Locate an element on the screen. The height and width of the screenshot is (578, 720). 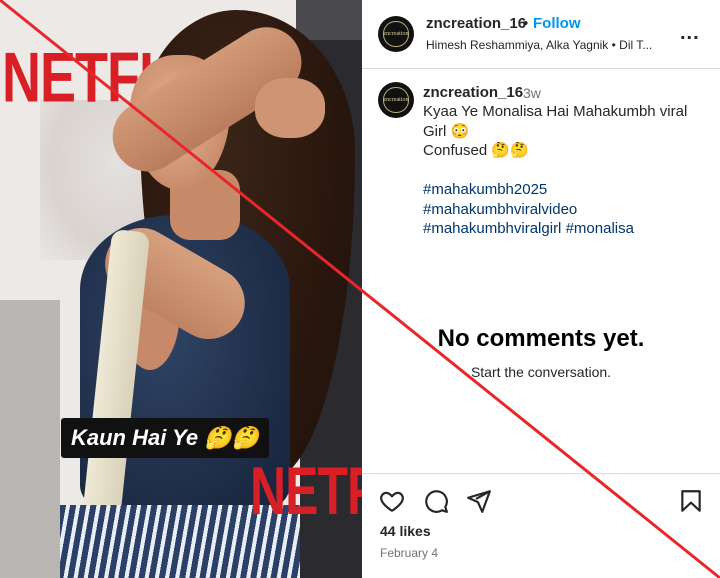
background-person is located at coordinates (30, 439).